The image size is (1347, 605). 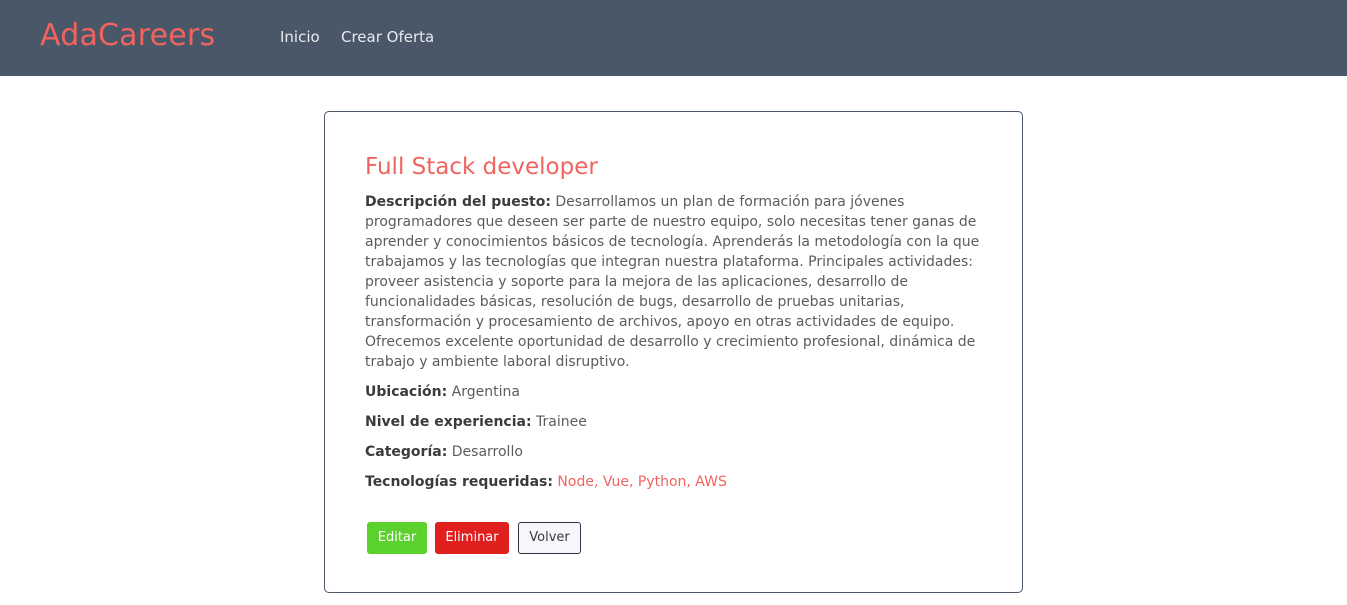 What do you see at coordinates (459, 482) in the screenshot?
I see `technologies-label: Tecnologías requeridas:` at bounding box center [459, 482].